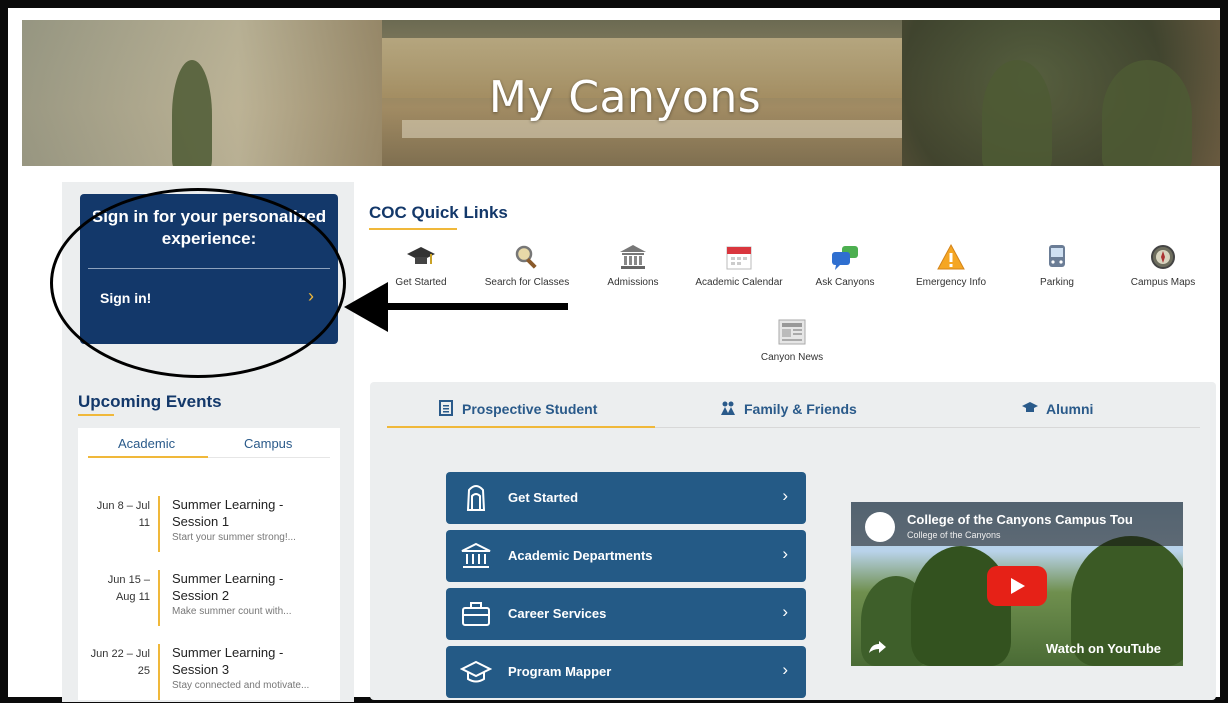  I want to click on event-title: Summer Learning - Session 2, so click(228, 587).